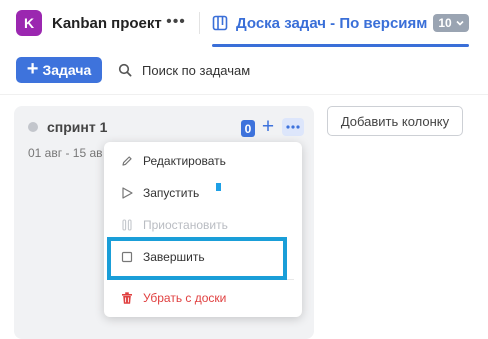 The image size is (488, 339). I want to click on menu-item-label: Запустить, so click(171, 193).